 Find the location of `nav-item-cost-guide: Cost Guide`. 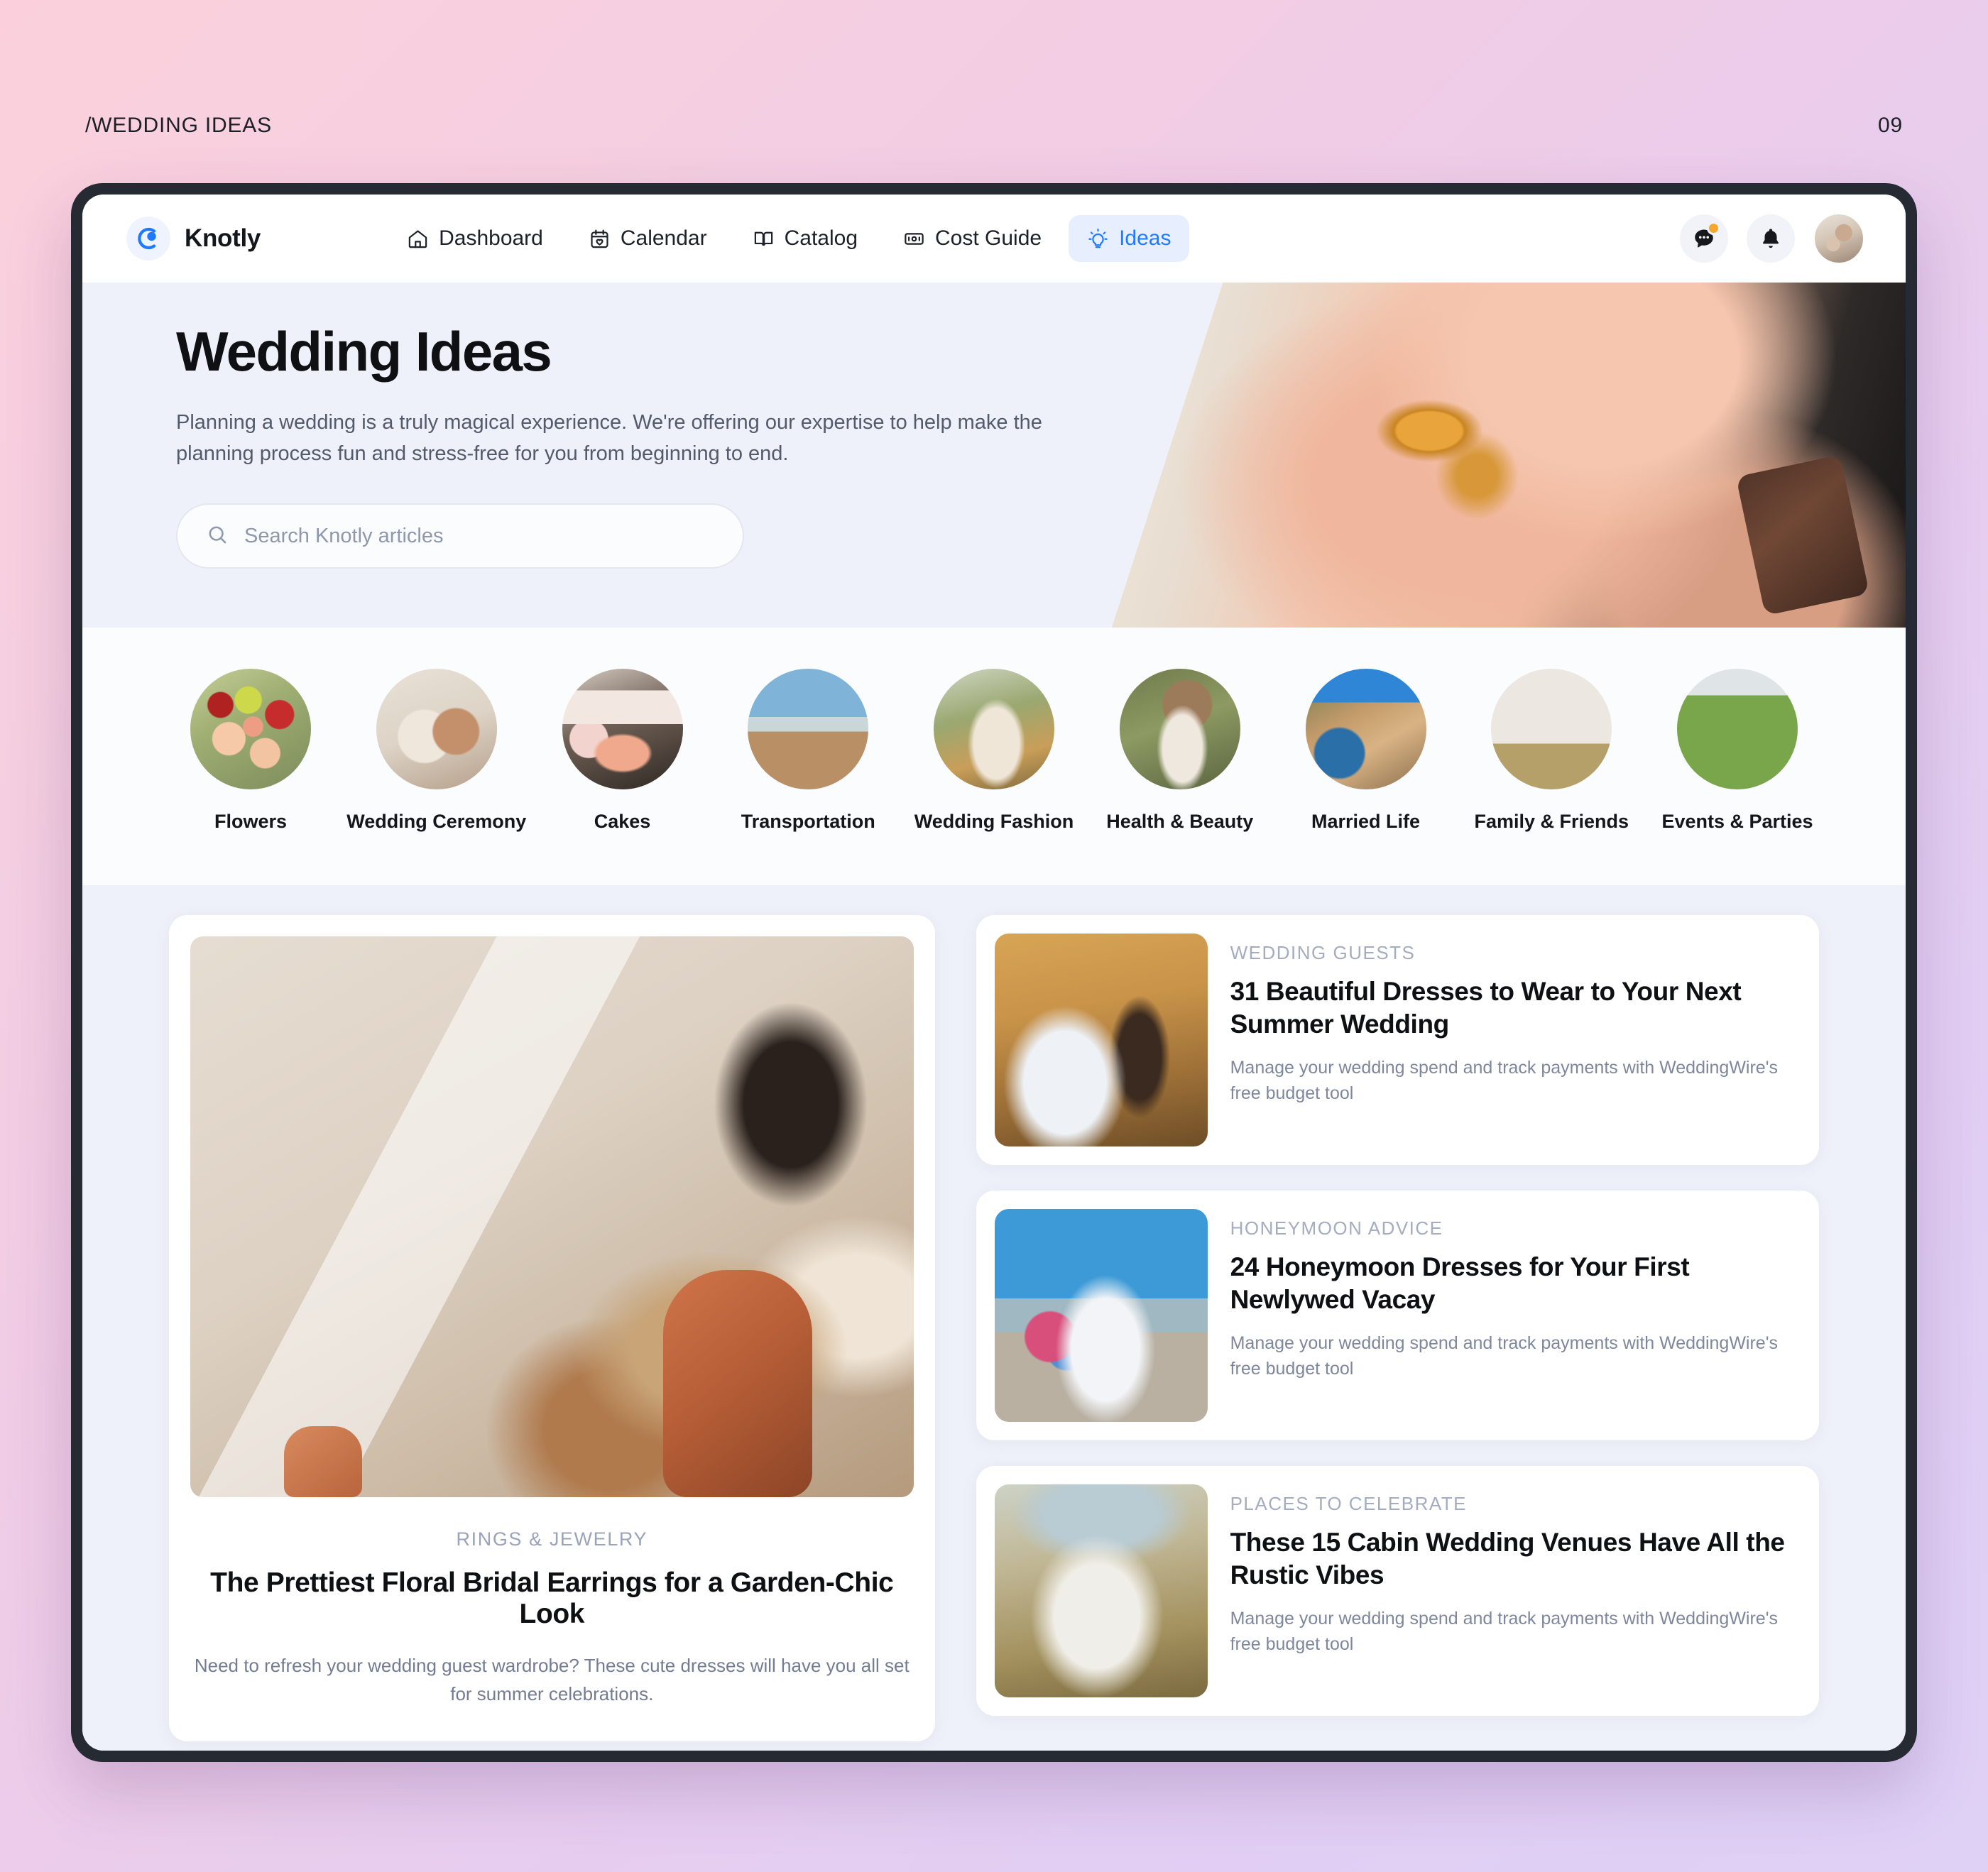

nav-item-cost-guide: Cost Guide is located at coordinates (972, 238).